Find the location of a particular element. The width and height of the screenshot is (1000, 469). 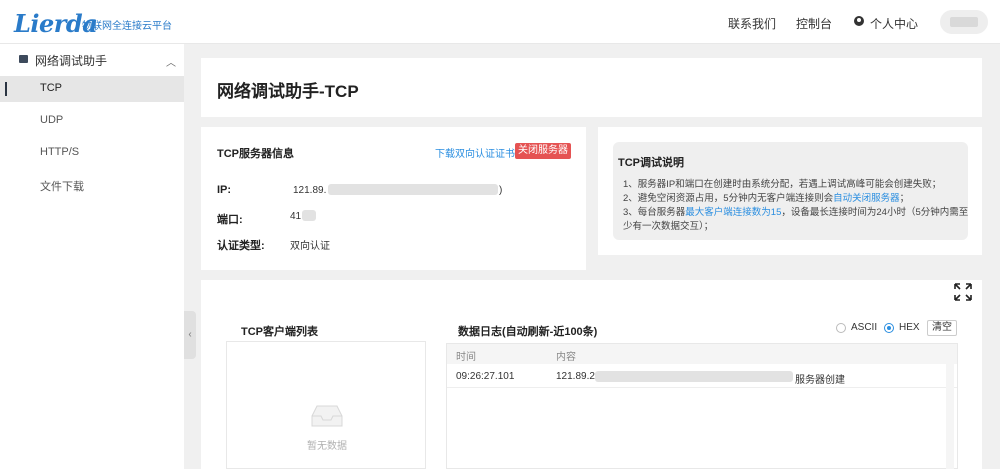

log-row-time: 09:26:27.101 is located at coordinates (485, 376).